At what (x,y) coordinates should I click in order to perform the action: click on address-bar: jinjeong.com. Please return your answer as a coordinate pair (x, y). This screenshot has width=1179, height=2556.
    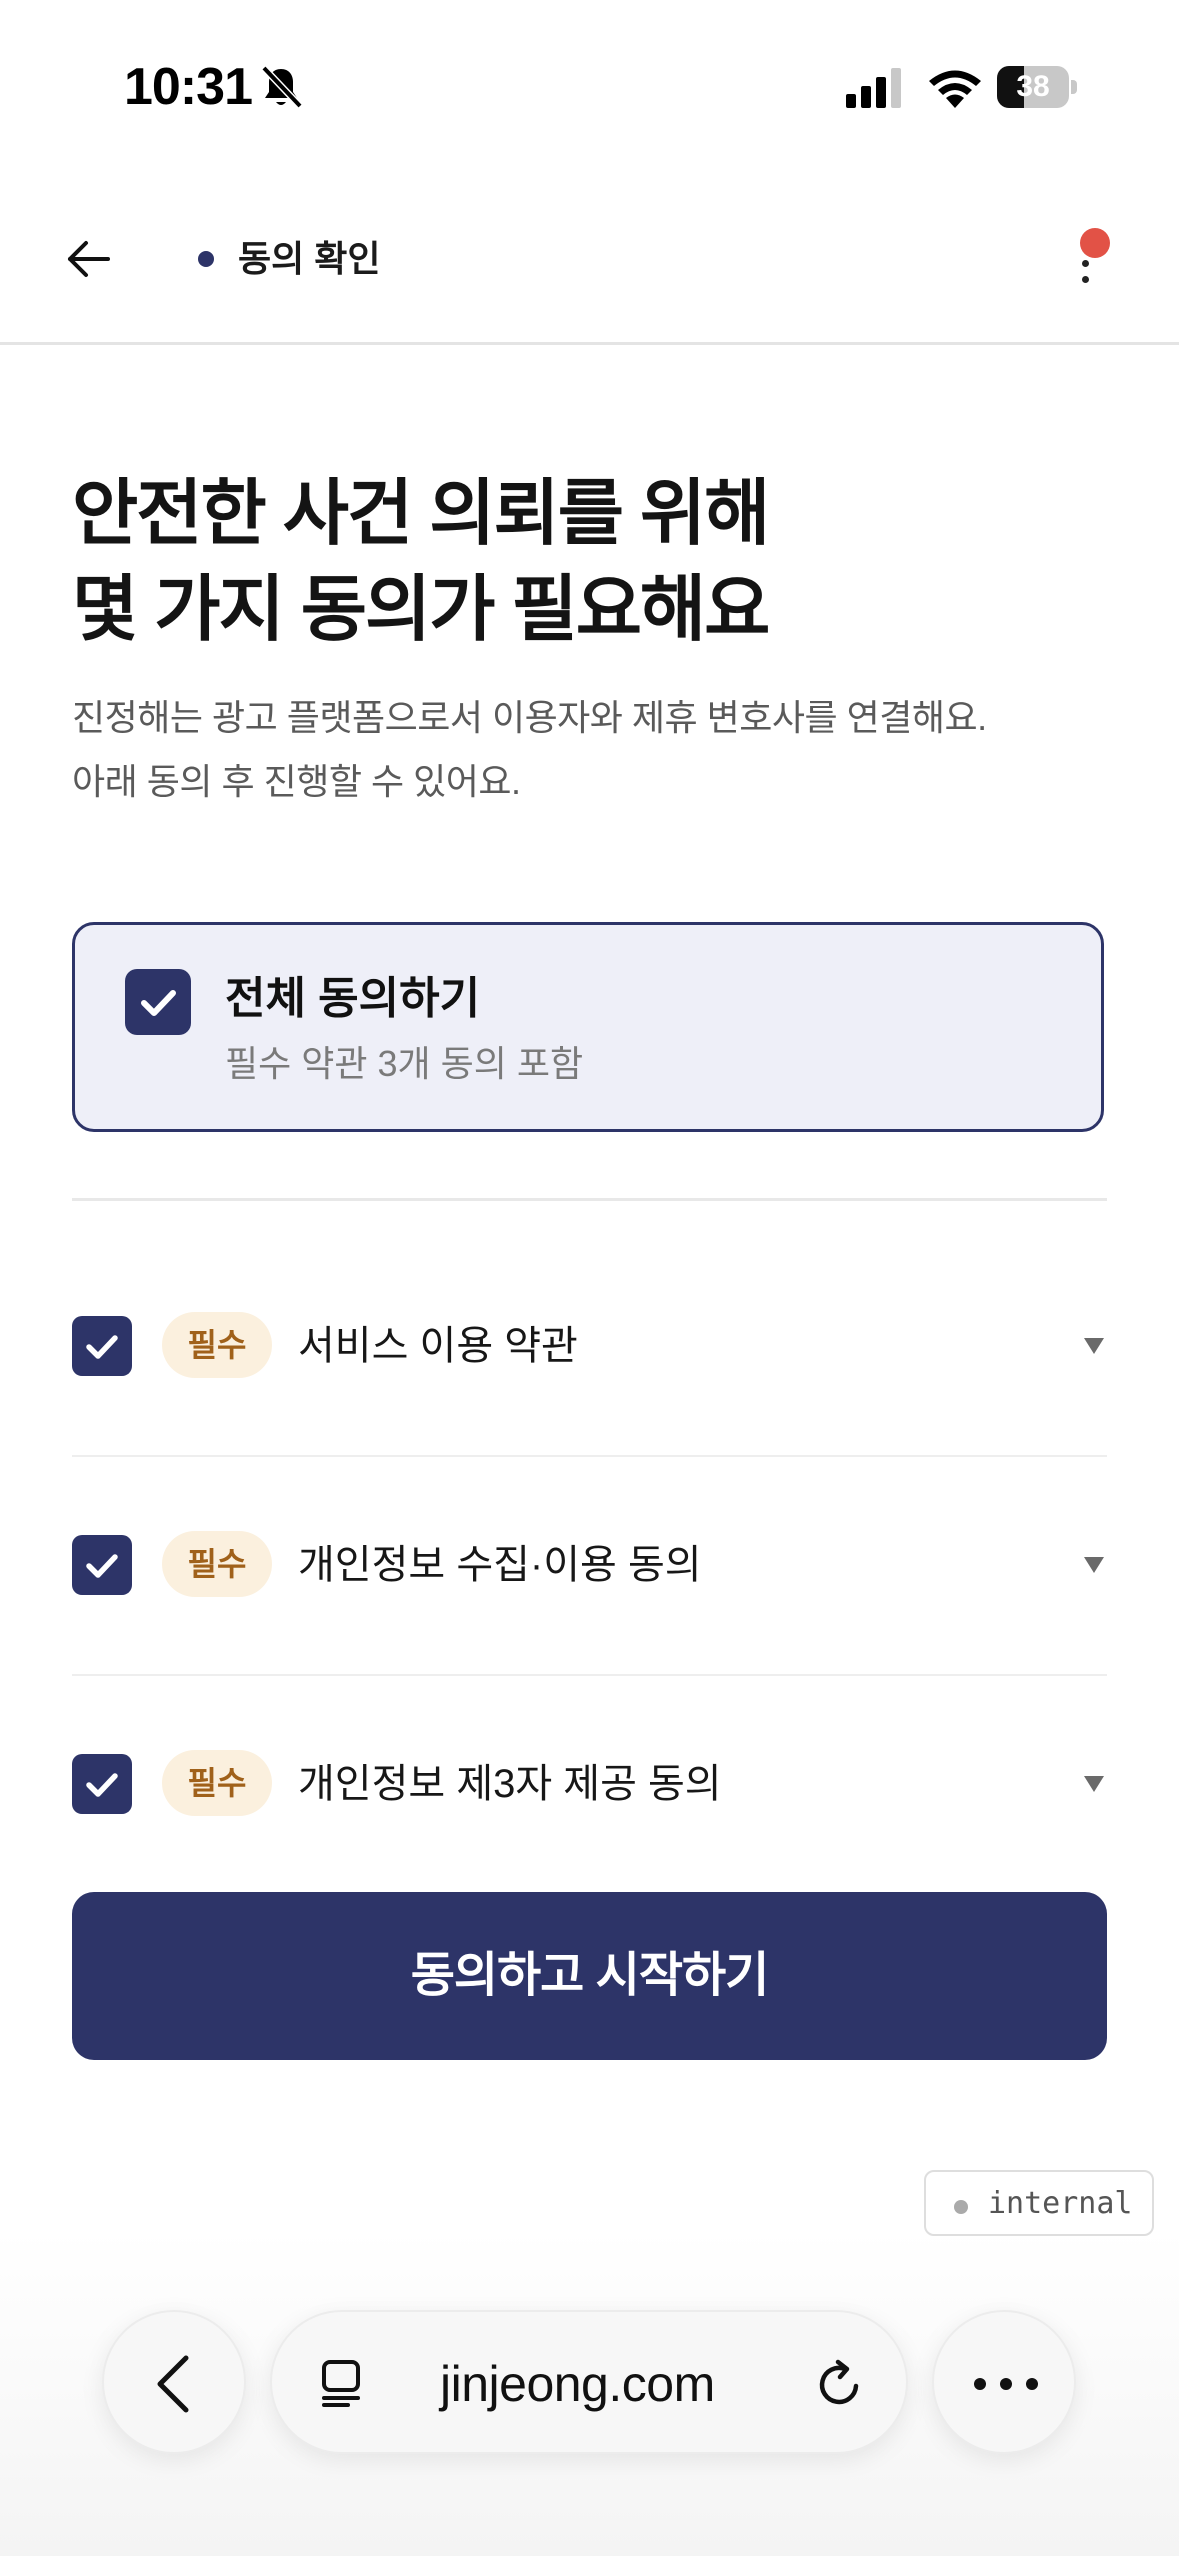
    Looking at the image, I should click on (589, 2382).